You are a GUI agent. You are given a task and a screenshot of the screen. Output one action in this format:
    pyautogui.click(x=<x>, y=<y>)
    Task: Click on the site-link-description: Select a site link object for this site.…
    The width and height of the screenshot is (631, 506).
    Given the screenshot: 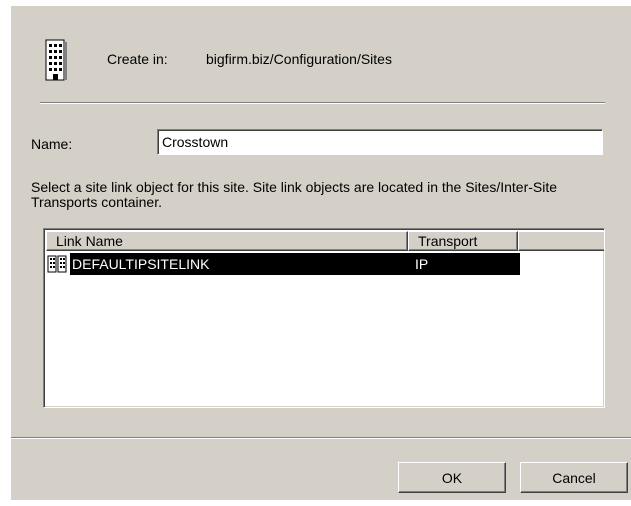 What is the action you would take?
    pyautogui.click(x=294, y=194)
    